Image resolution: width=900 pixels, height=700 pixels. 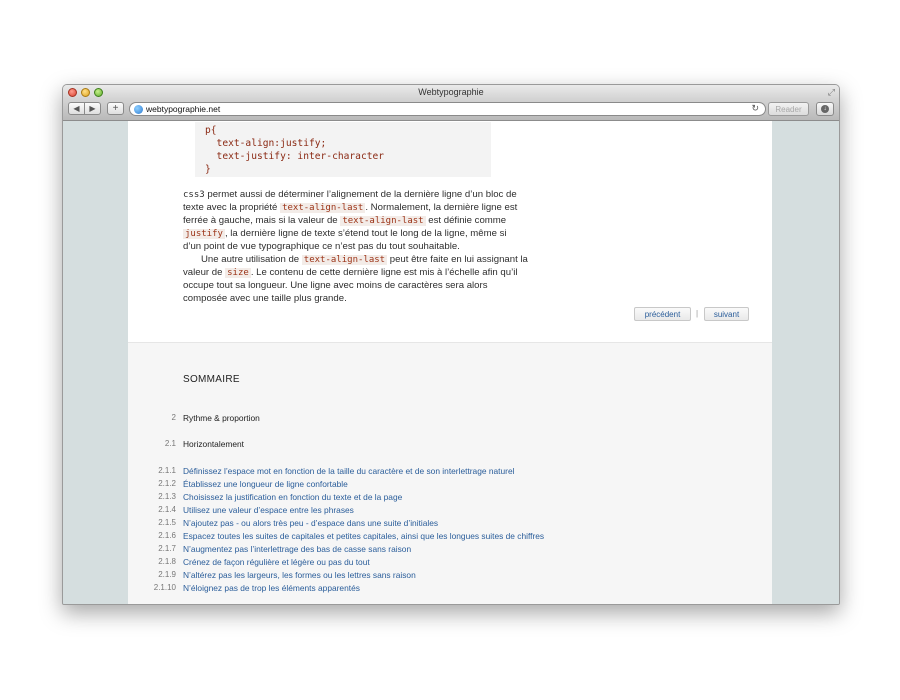 What do you see at coordinates (194, 195) in the screenshot?
I see `inline-term: css3` at bounding box center [194, 195].